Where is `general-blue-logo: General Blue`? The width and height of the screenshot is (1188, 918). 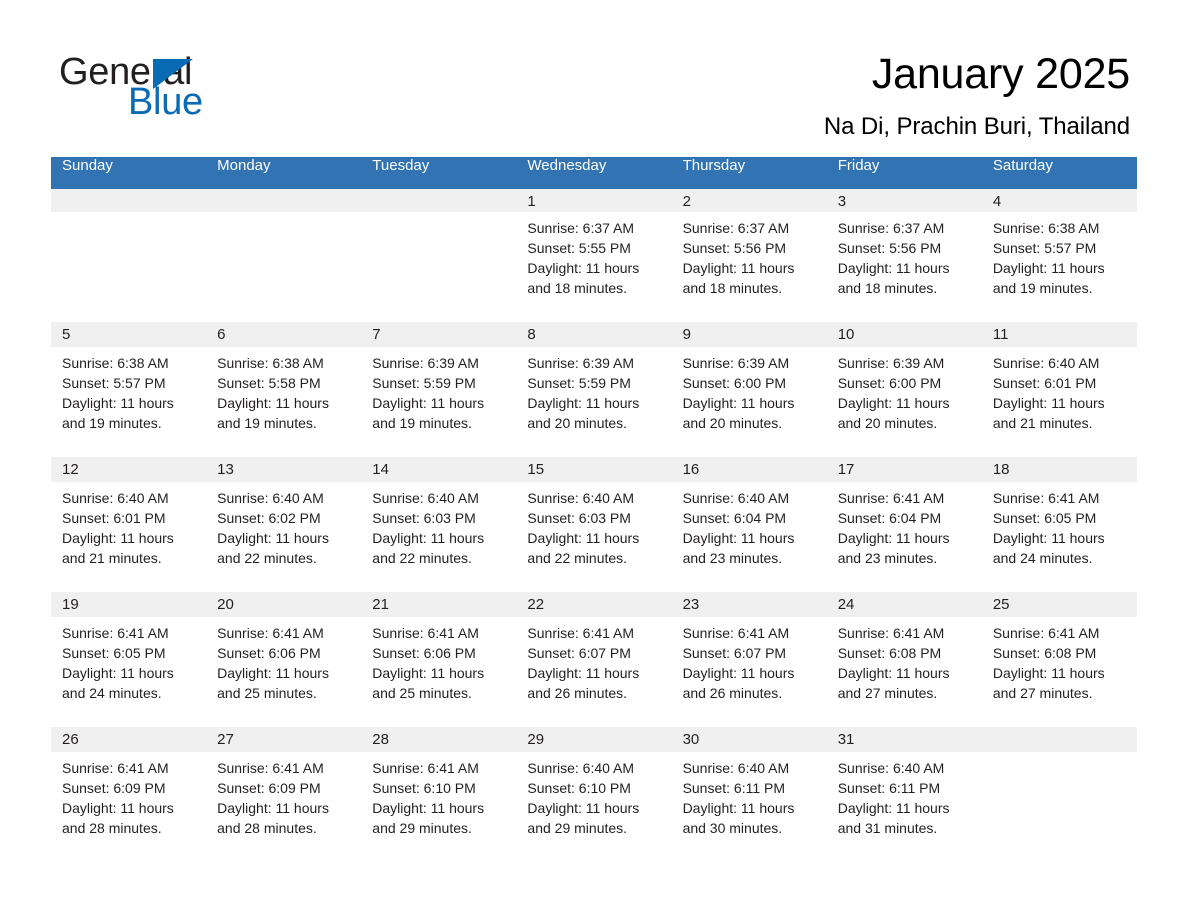 general-blue-logo: General Blue is located at coordinates (189, 86).